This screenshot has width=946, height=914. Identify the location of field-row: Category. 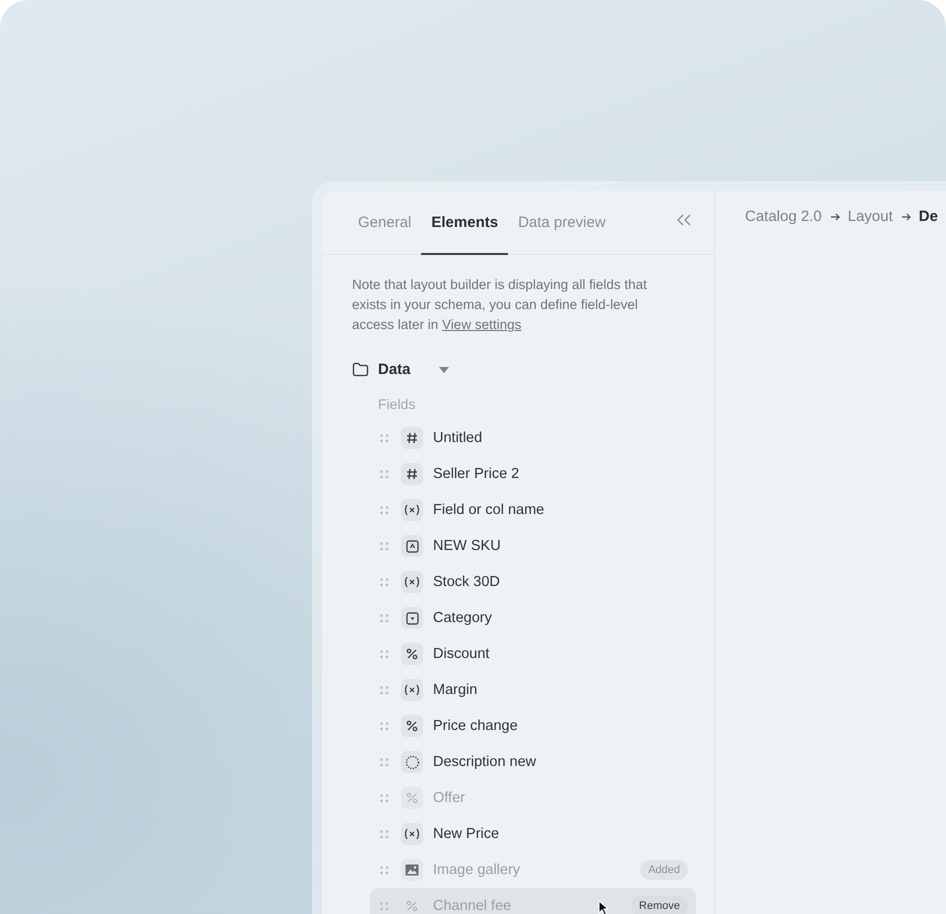
(533, 618).